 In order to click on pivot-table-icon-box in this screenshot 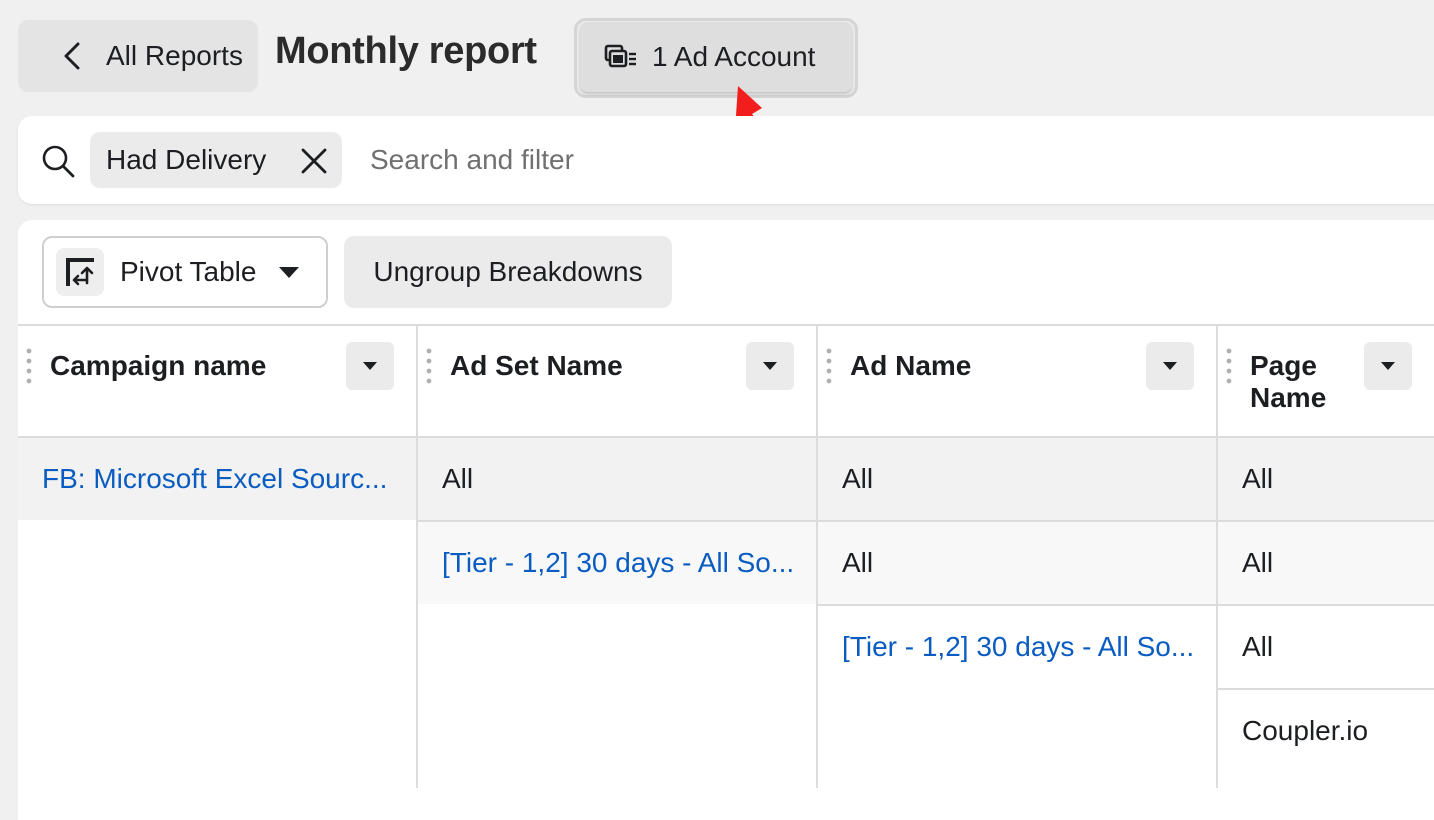, I will do `click(80, 272)`.